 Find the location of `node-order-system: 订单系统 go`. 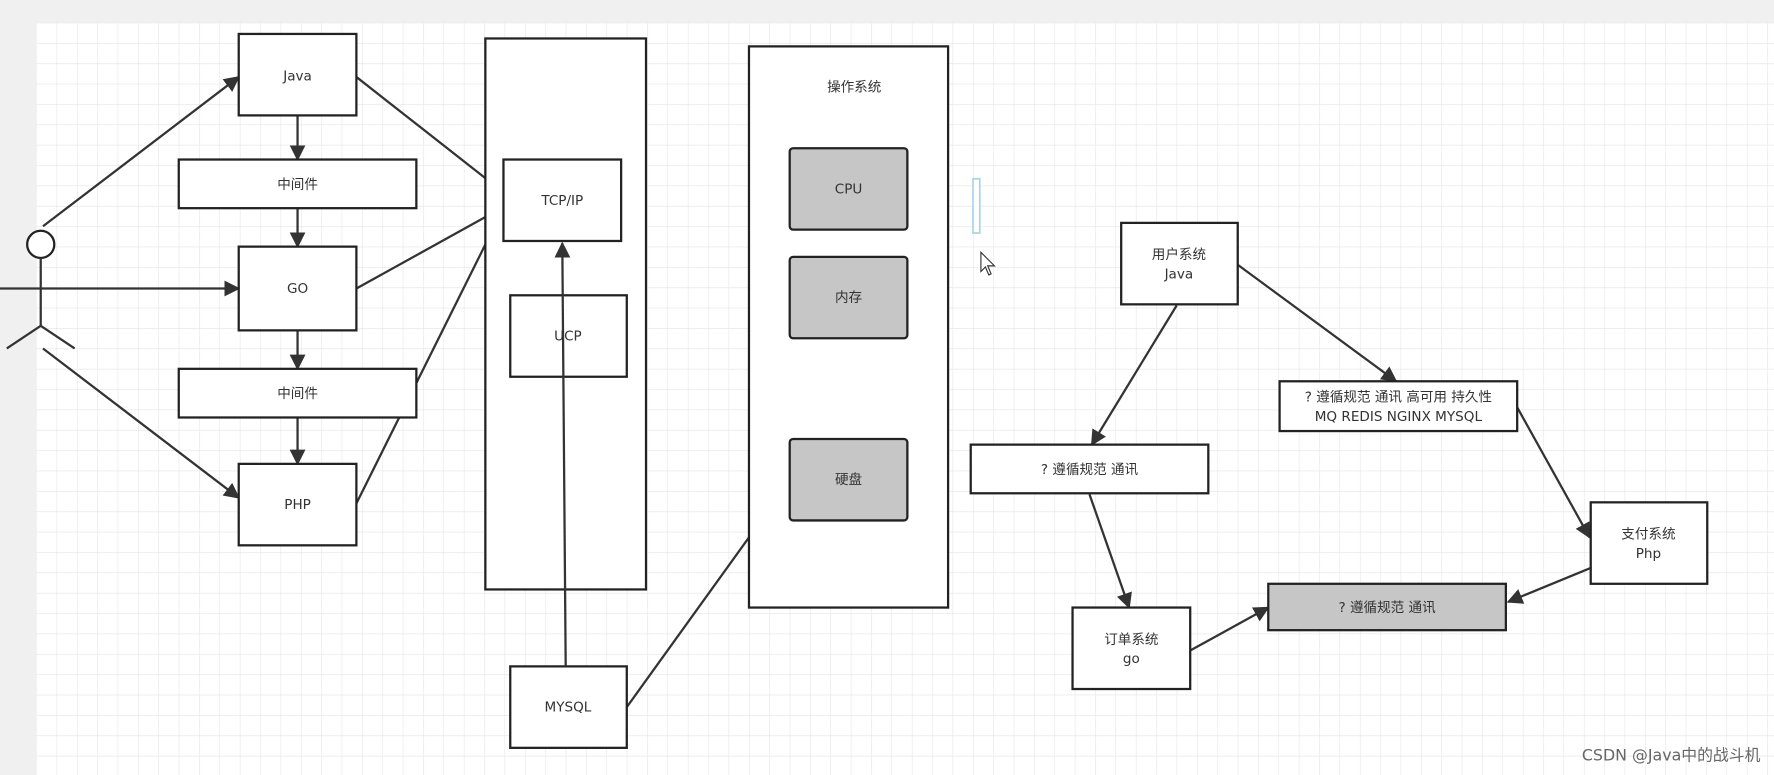

node-order-system: 订单系统 go is located at coordinates (1131, 648).